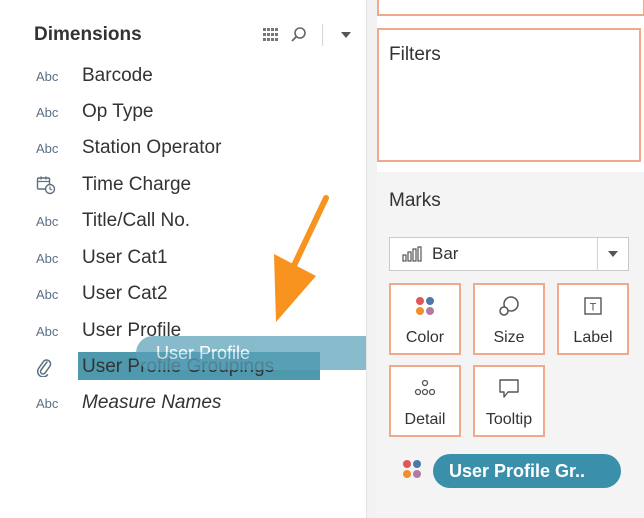  What do you see at coordinates (445, 253) in the screenshot?
I see `mark-type-label: Bar` at bounding box center [445, 253].